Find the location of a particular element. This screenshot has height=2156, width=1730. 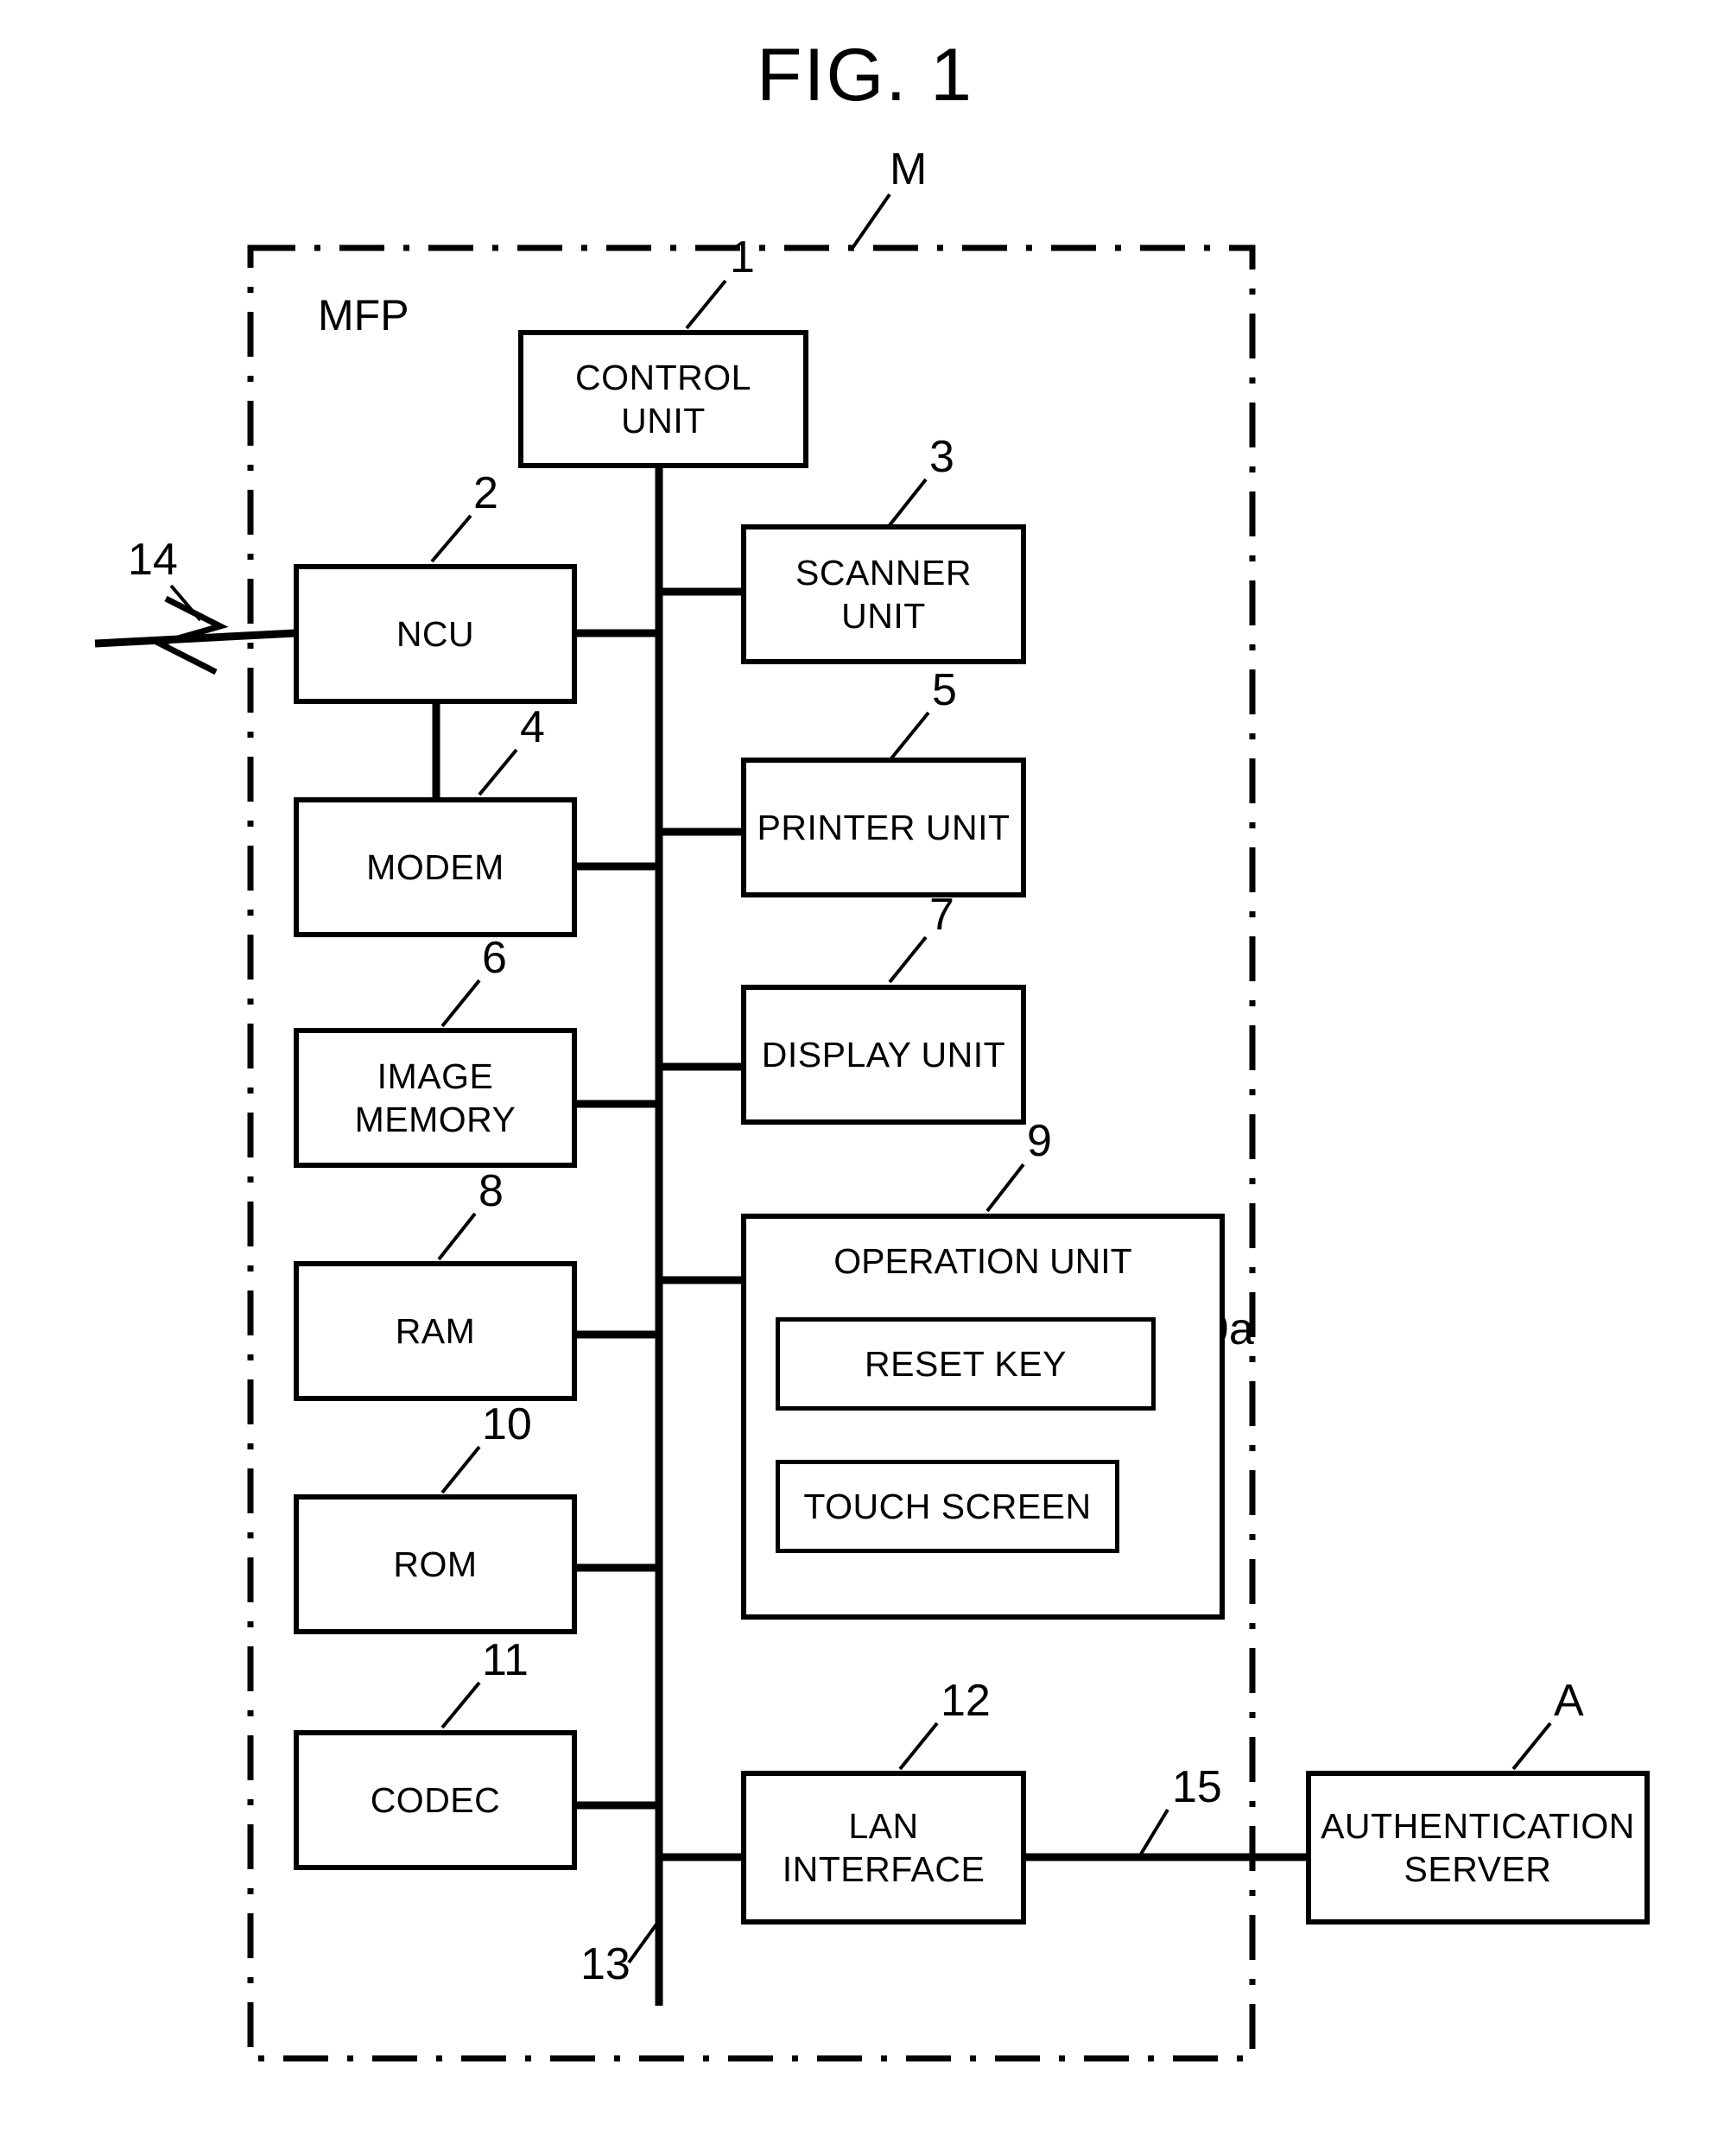

block-display-unit: DISPLAY UNIT is located at coordinates (883, 1055).